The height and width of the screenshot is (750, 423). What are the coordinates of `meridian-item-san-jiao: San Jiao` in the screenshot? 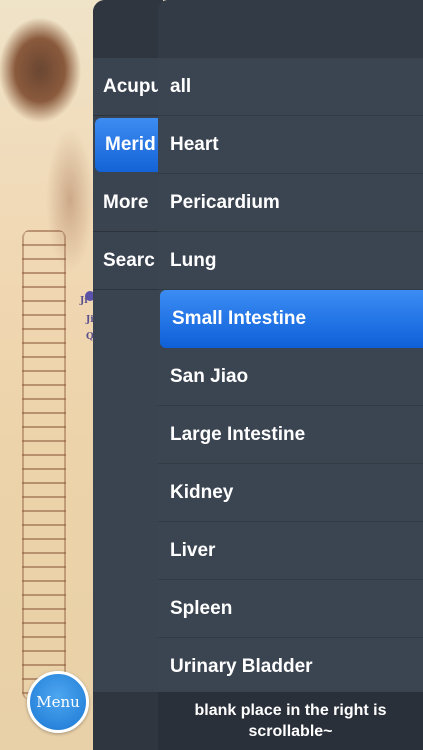 It's located at (290, 377).